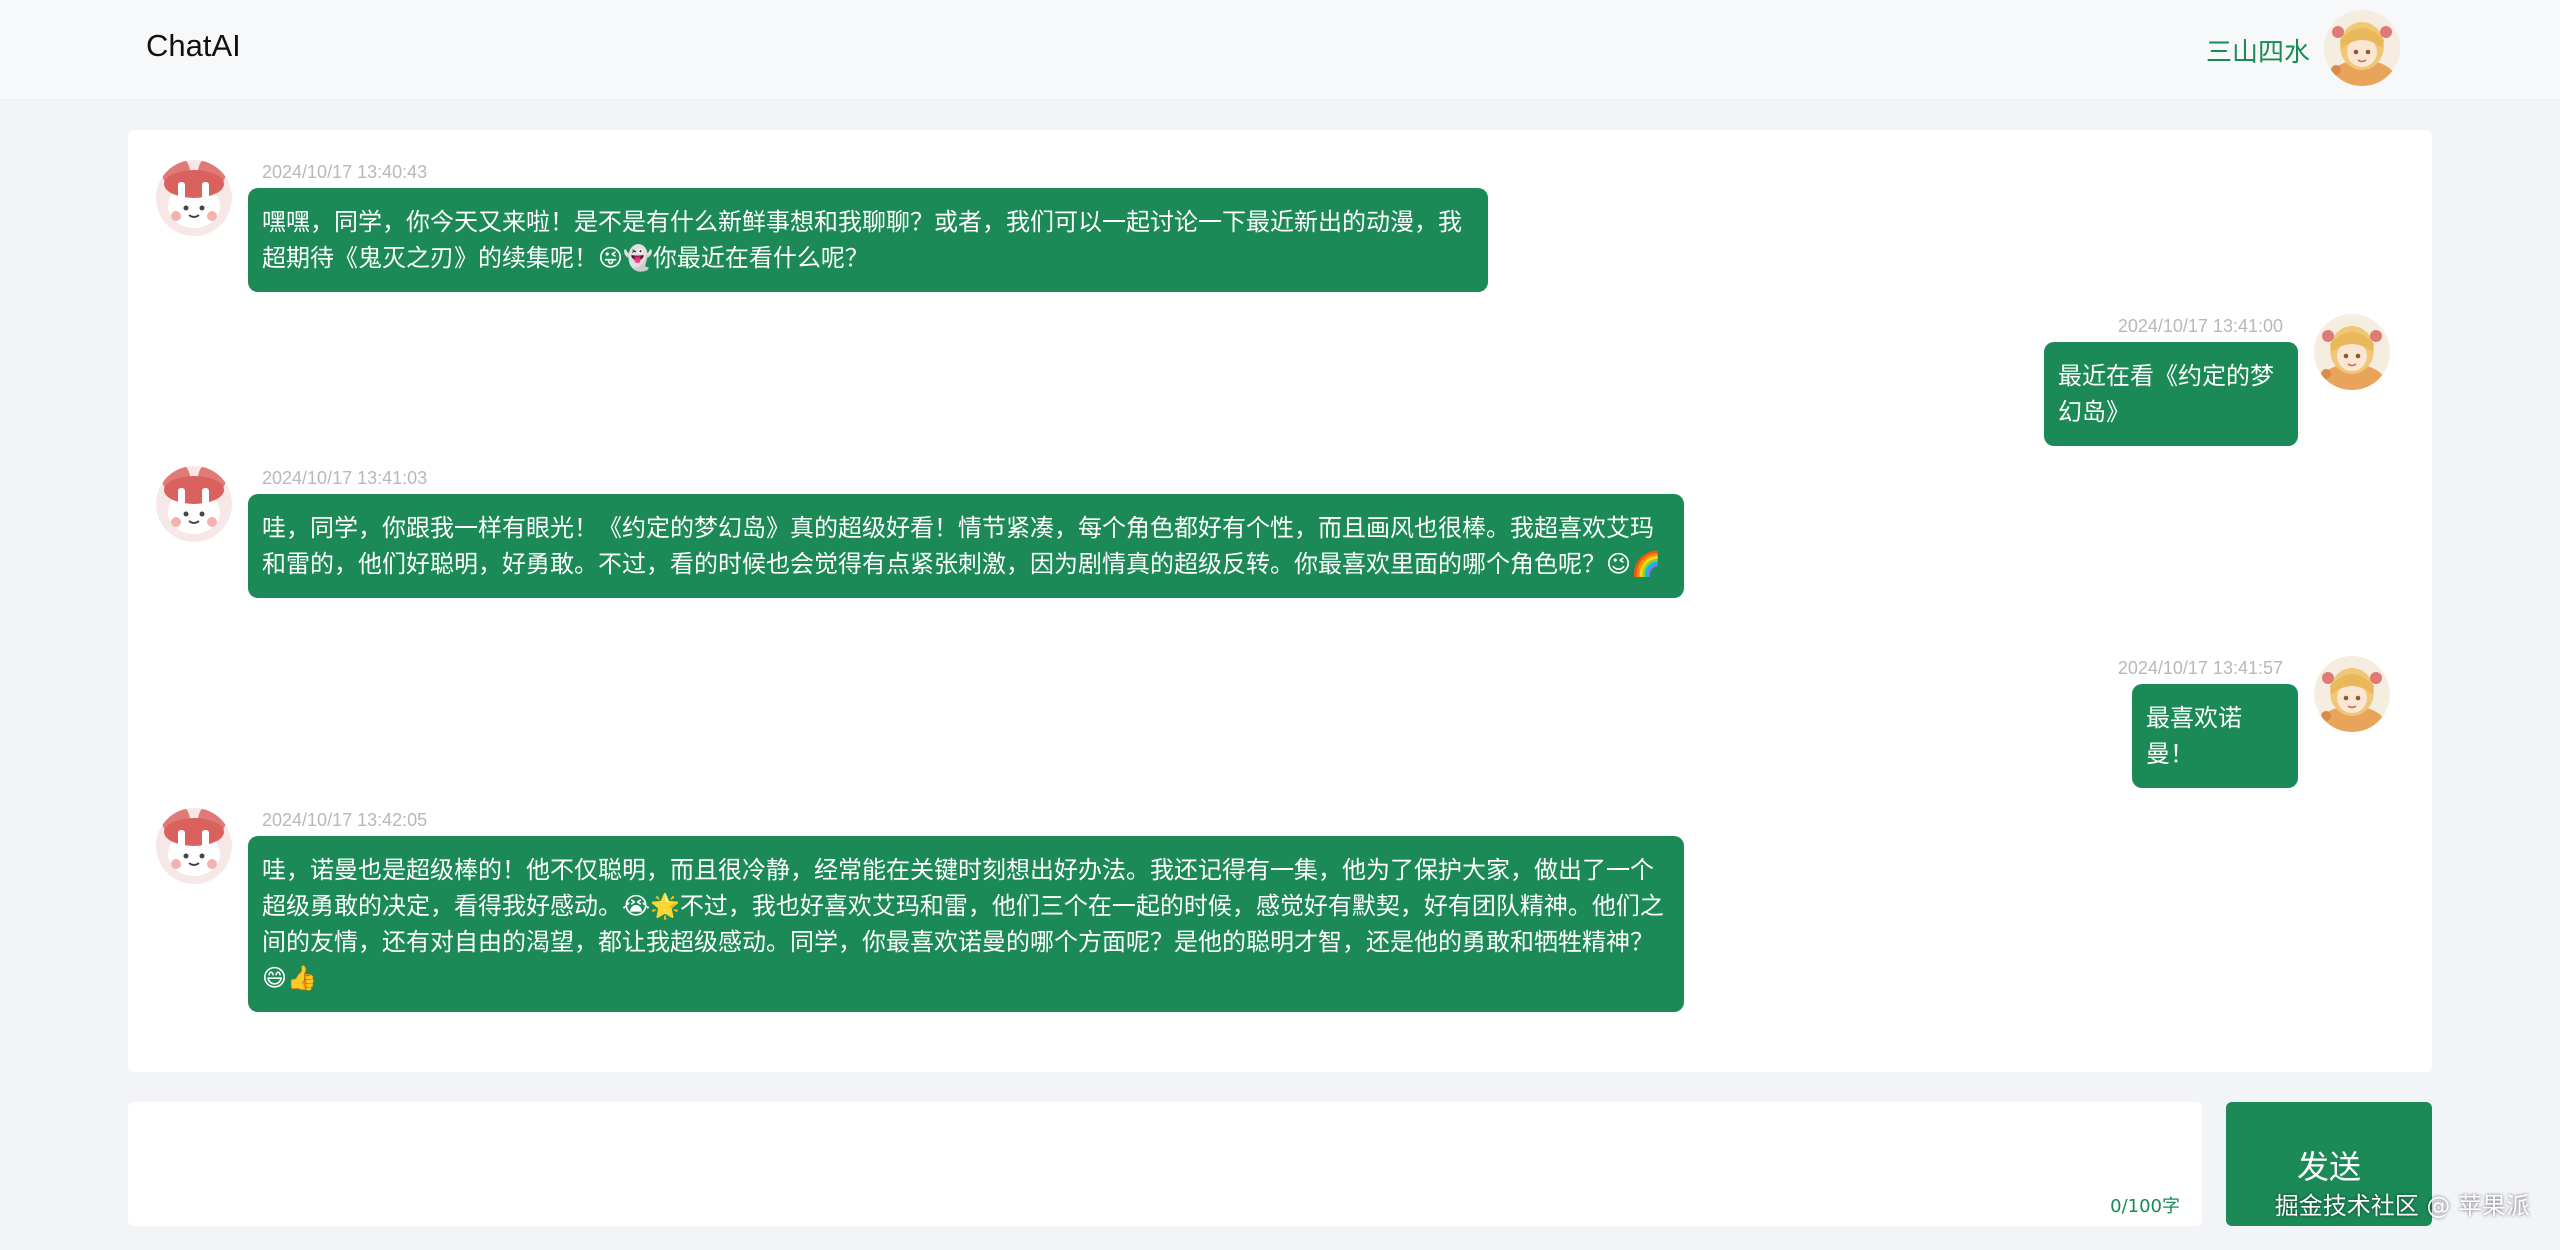  What do you see at coordinates (2258, 50) in the screenshot?
I see `user-name: 三山四水` at bounding box center [2258, 50].